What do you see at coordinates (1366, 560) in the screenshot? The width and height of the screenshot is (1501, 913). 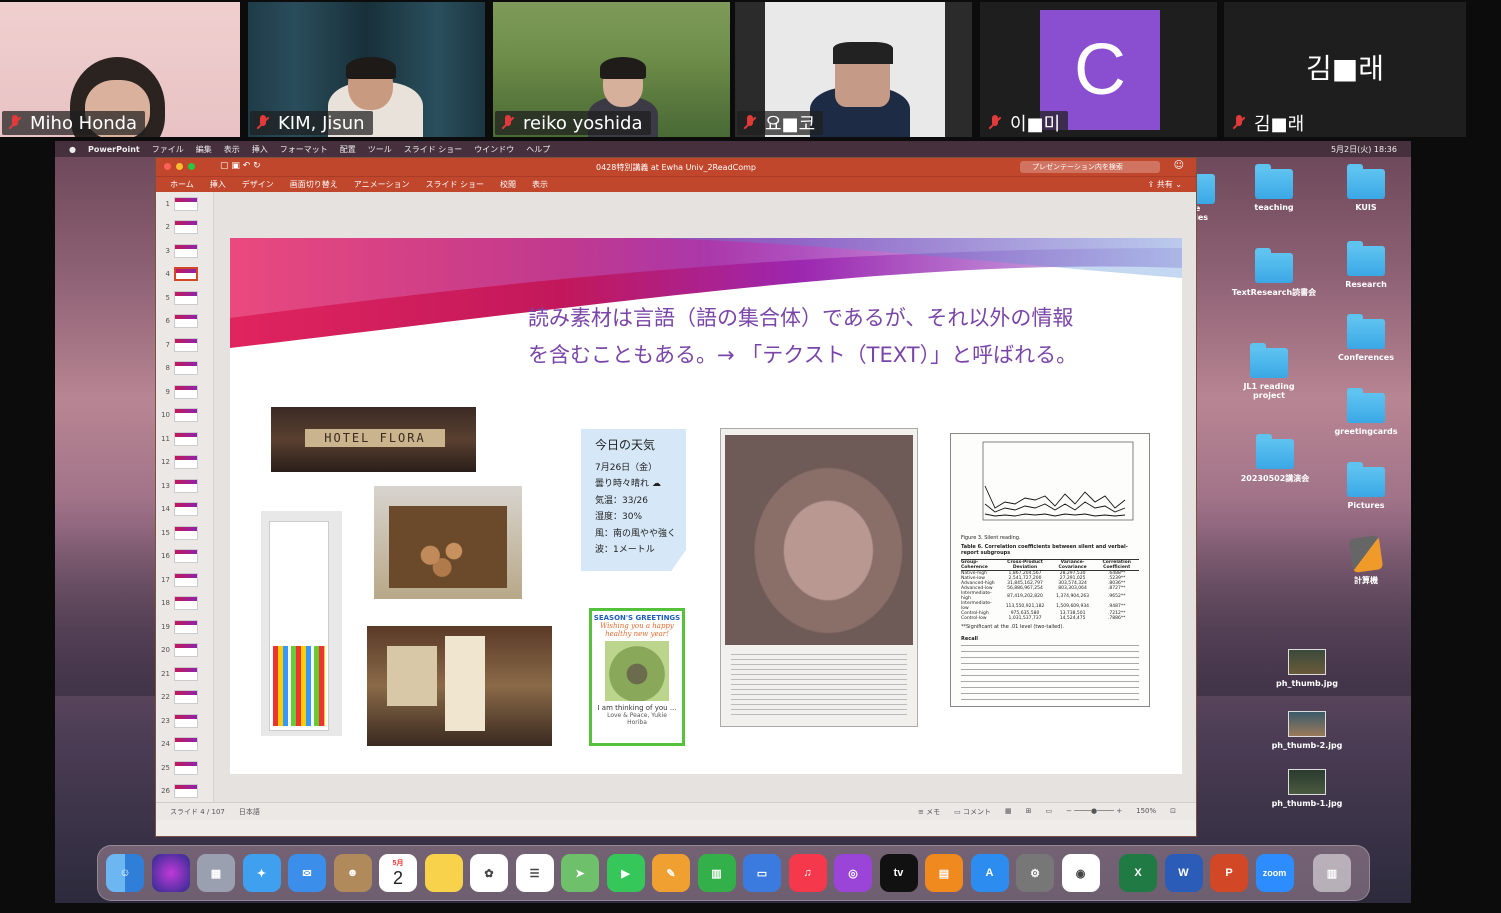 I see `desktop-app-calculator: 計算機` at bounding box center [1366, 560].